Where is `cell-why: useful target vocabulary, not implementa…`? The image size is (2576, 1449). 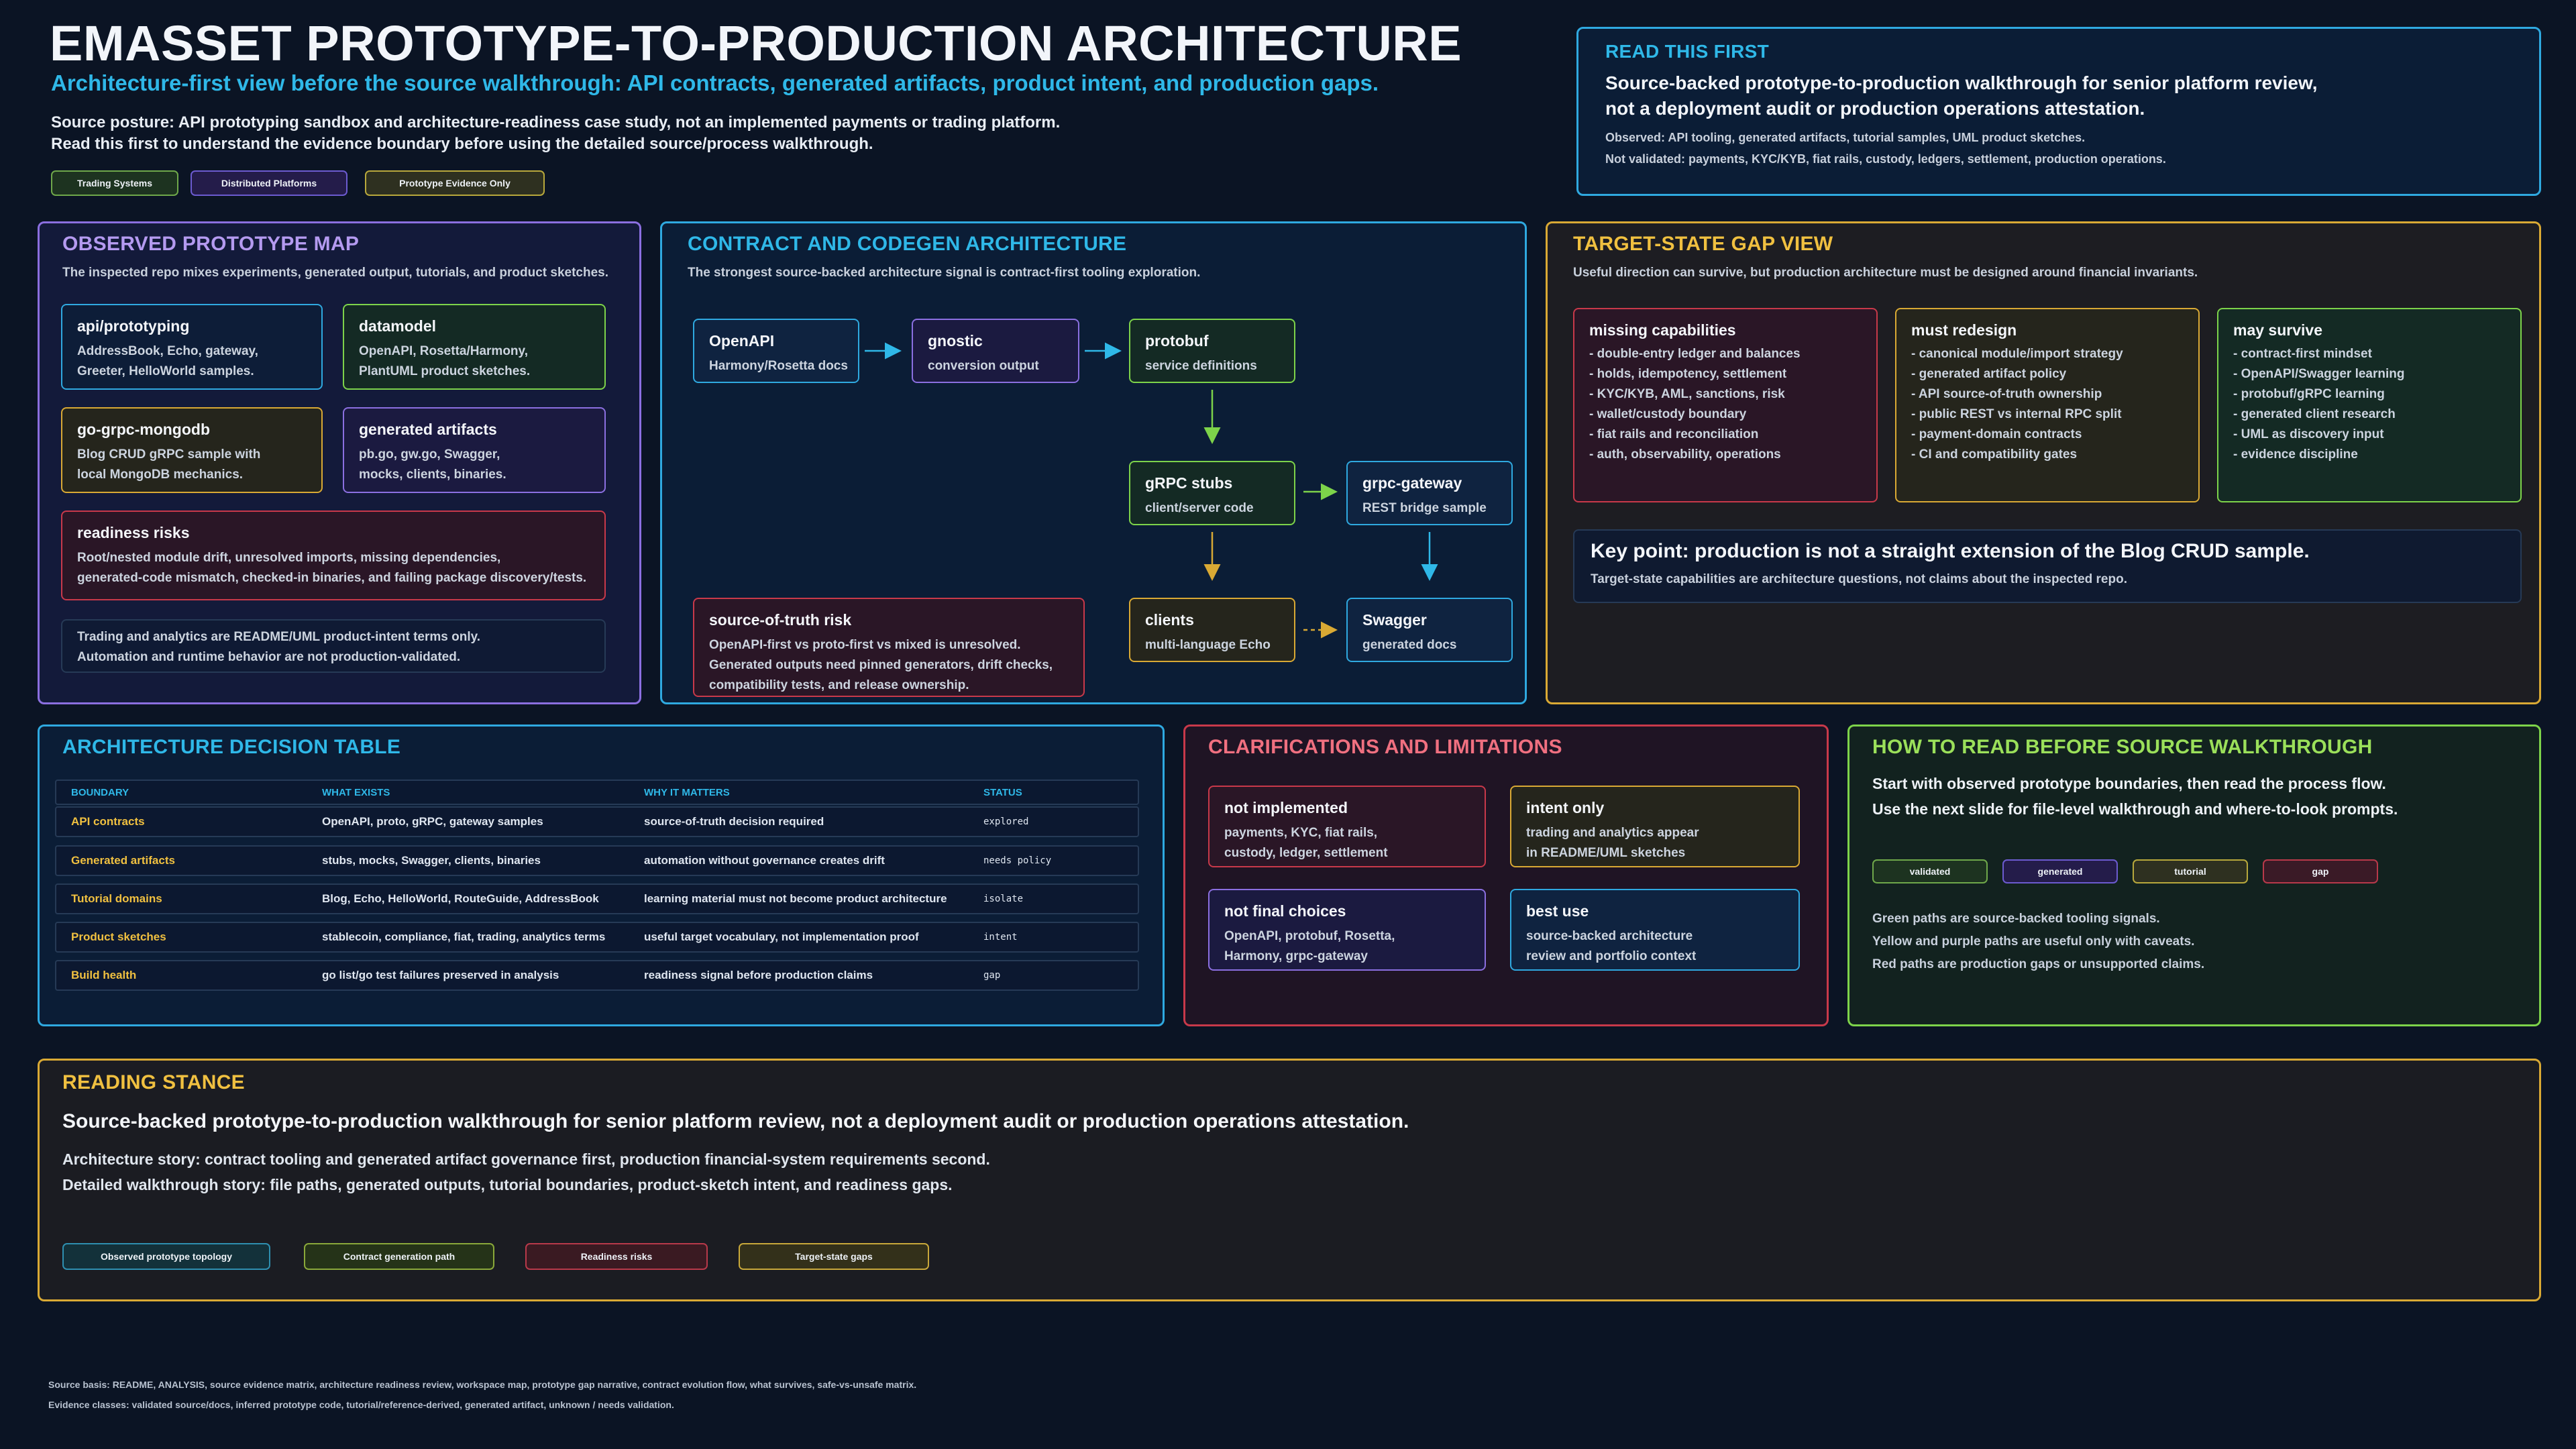
cell-why: useful target vocabulary, not implementa… is located at coordinates (781, 936).